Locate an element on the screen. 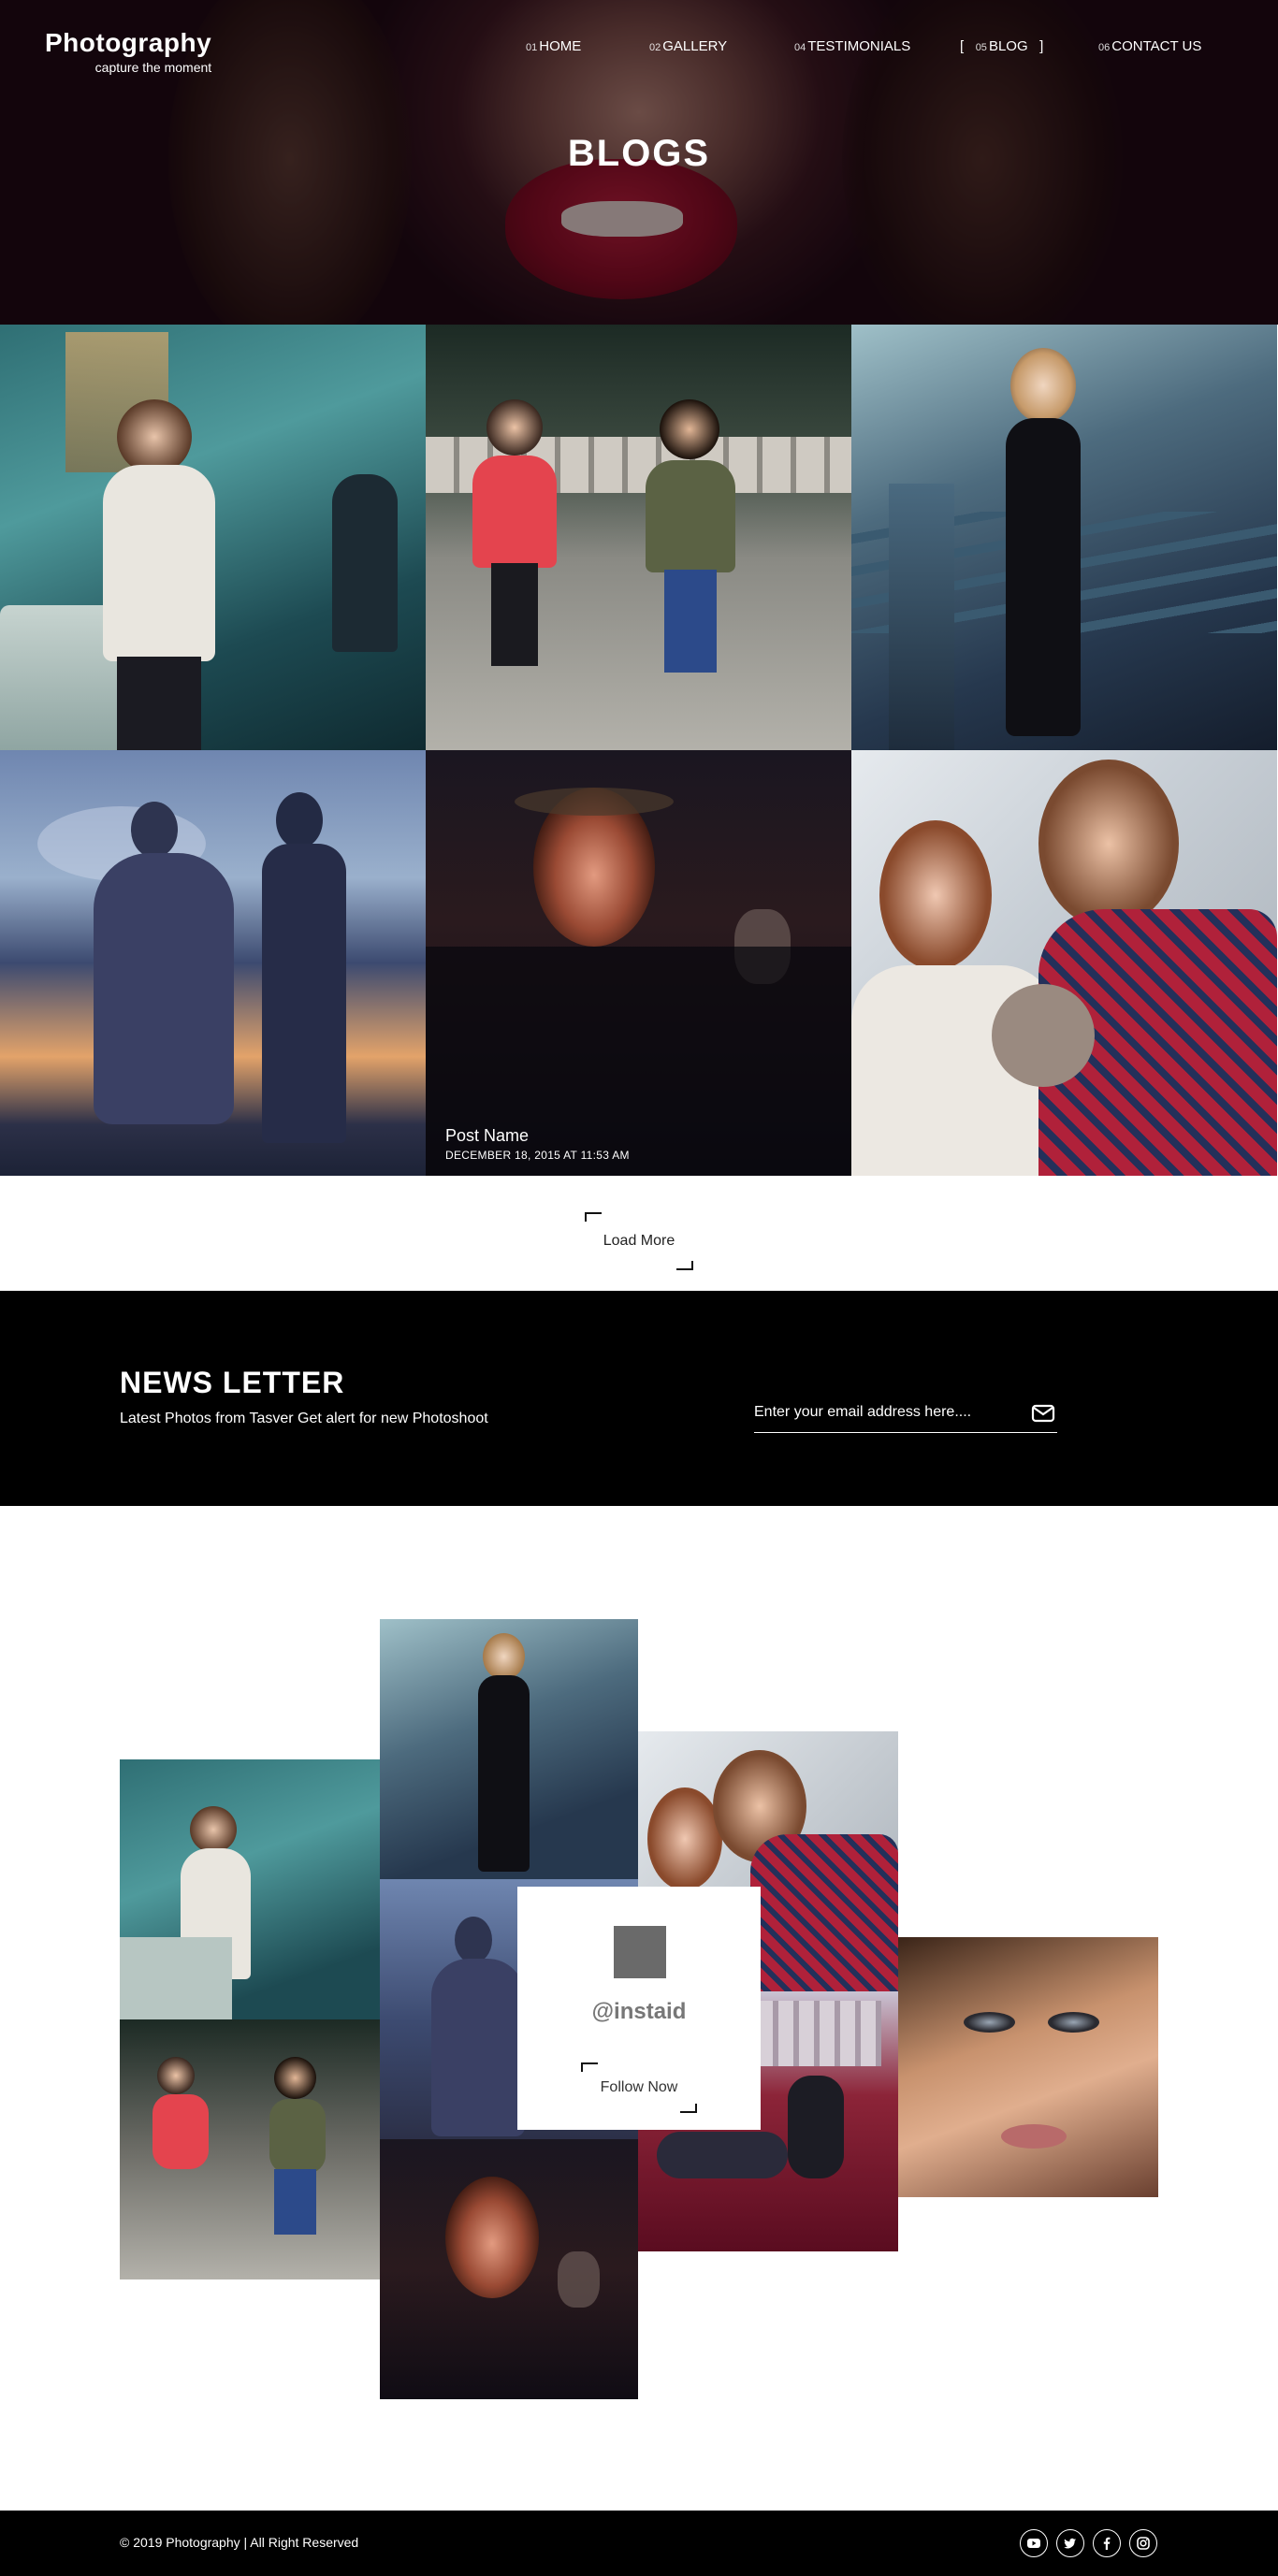  nav-active-bracket: [ is located at coordinates (962, 46).